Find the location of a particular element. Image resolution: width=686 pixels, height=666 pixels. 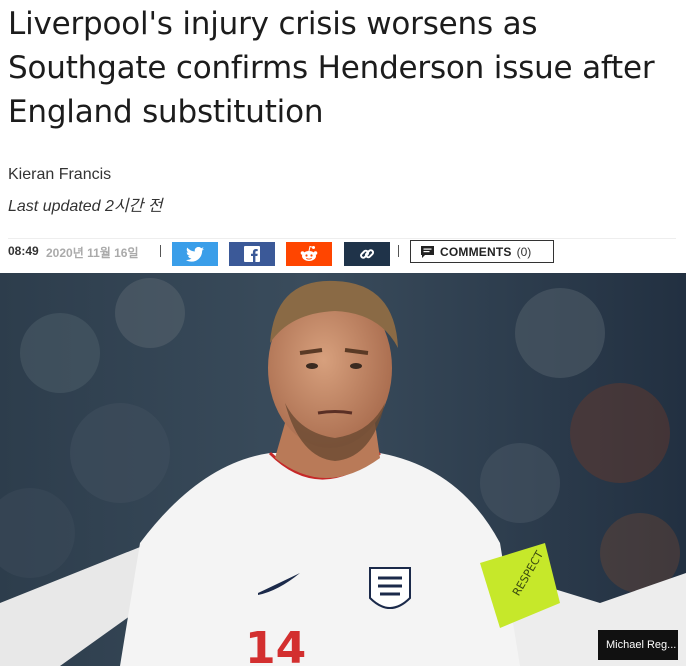

comment-icon is located at coordinates (427, 251).